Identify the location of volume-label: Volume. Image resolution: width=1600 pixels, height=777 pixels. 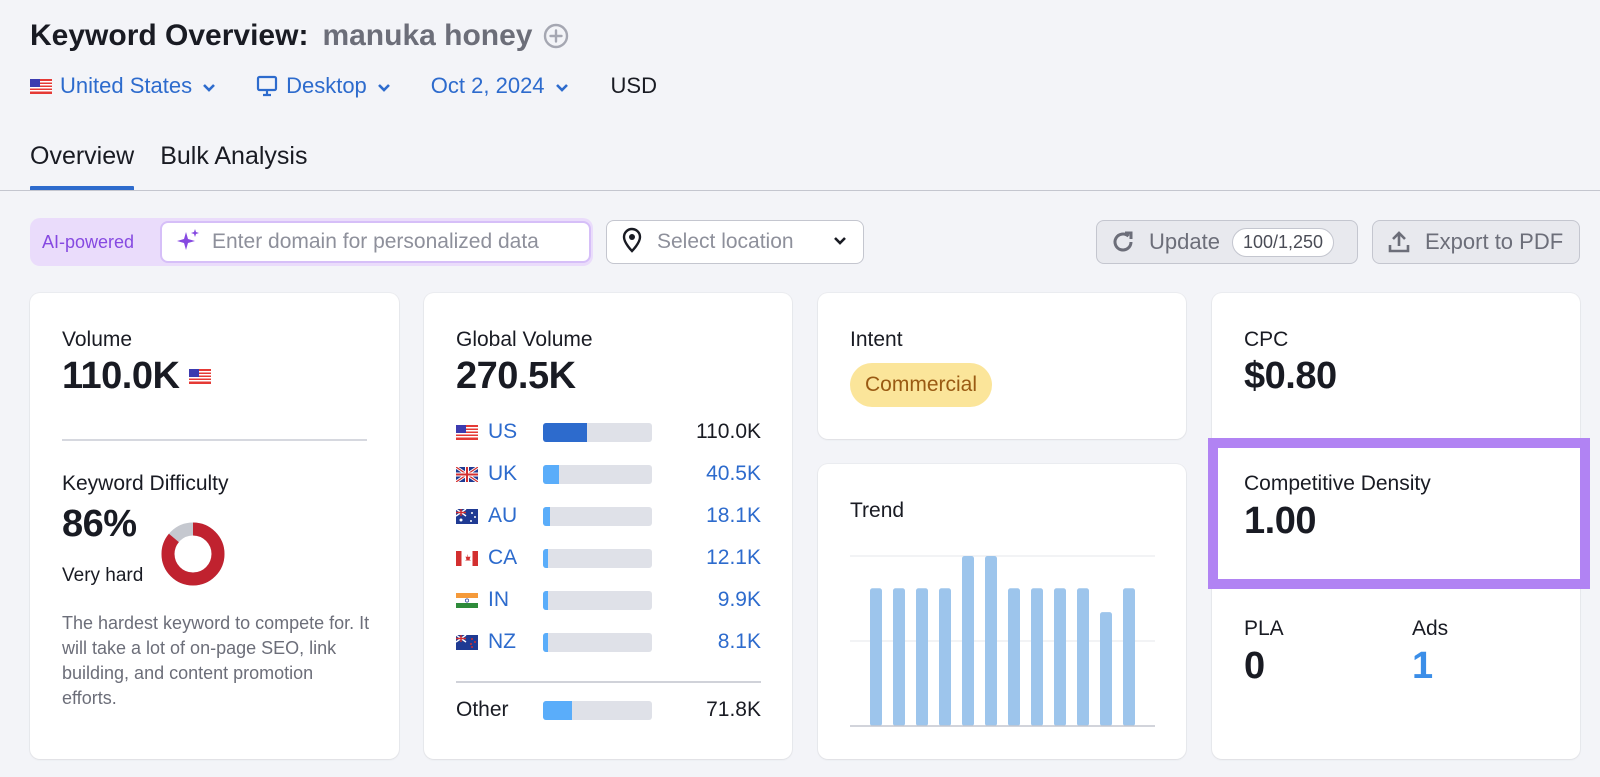
(97, 339).